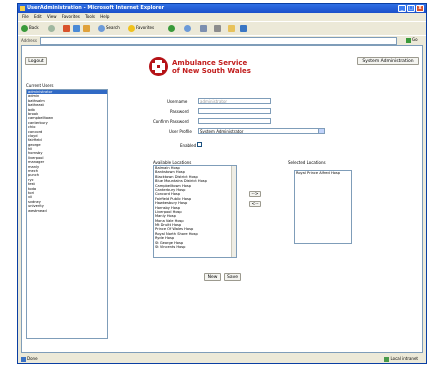 The width and height of the screenshot is (443, 365). Describe the element at coordinates (388, 61) in the screenshot. I see `system-admin-button: System Administration` at that location.